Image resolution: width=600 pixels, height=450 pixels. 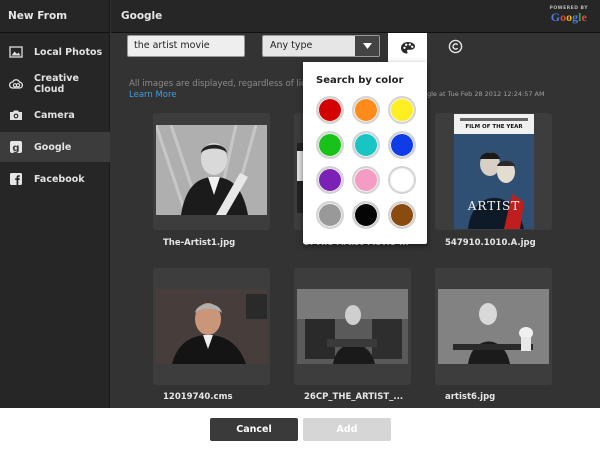 I want to click on sidebar-item-label: Creative Cloud, so click(x=56, y=84).